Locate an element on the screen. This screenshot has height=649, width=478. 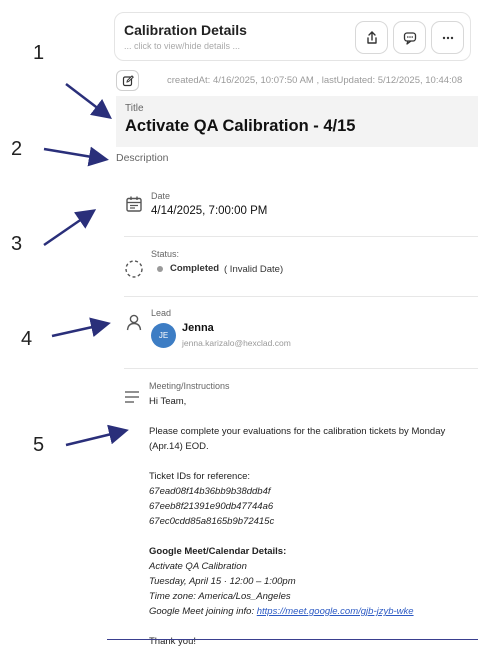
status-note: ( Invalid Date) is located at coordinates (254, 269).